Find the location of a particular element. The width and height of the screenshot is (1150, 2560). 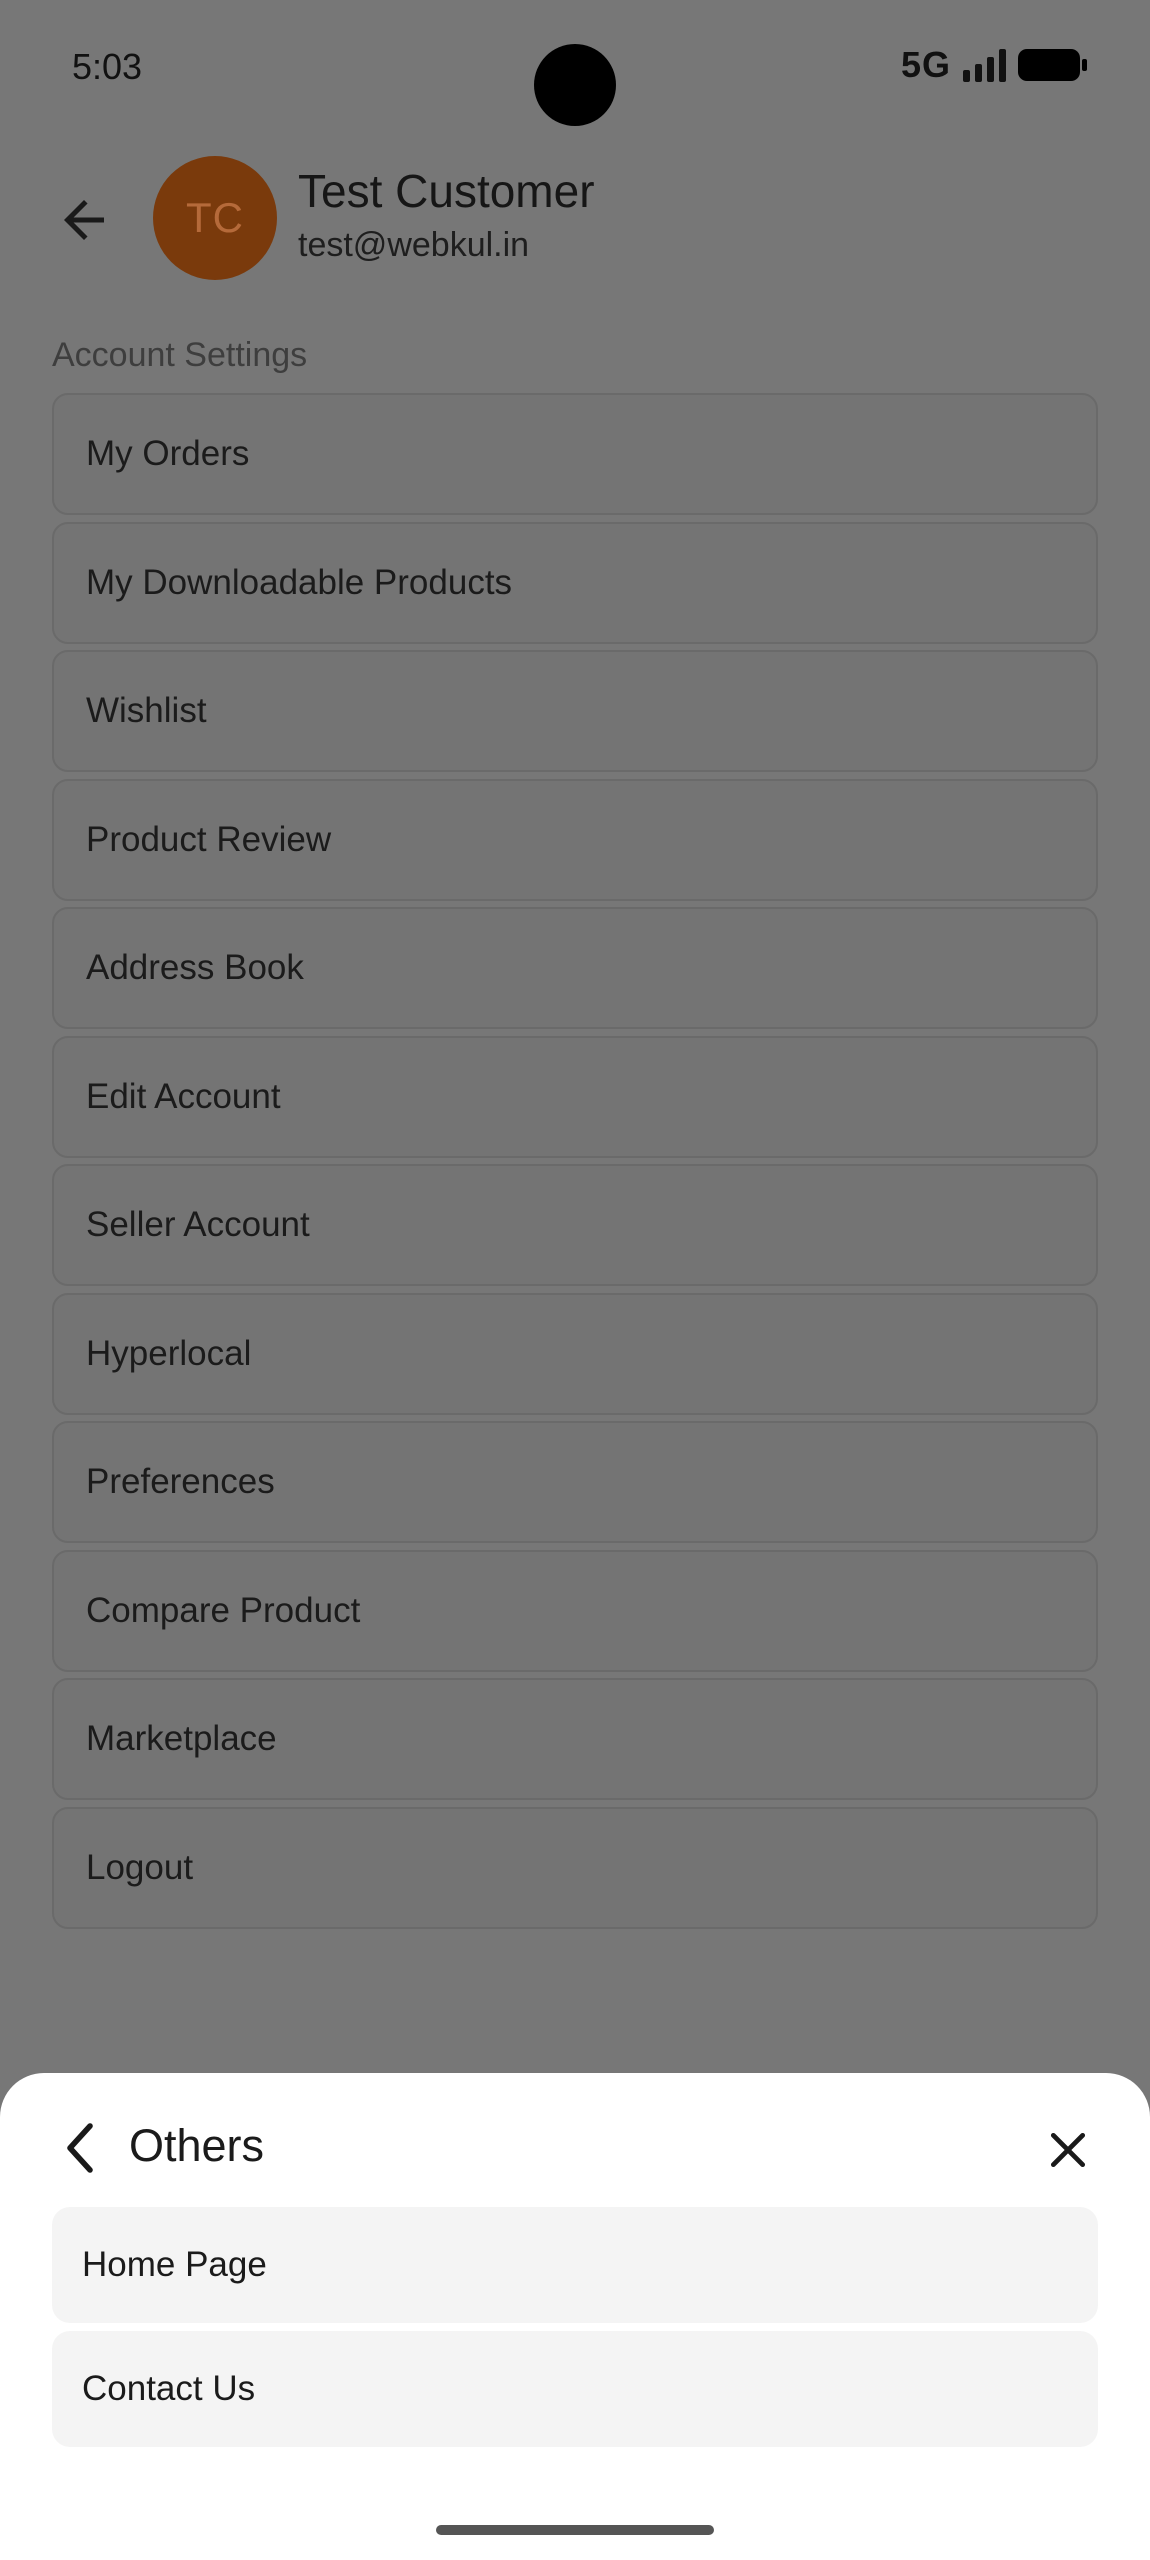

signal-icon is located at coordinates (984, 65).